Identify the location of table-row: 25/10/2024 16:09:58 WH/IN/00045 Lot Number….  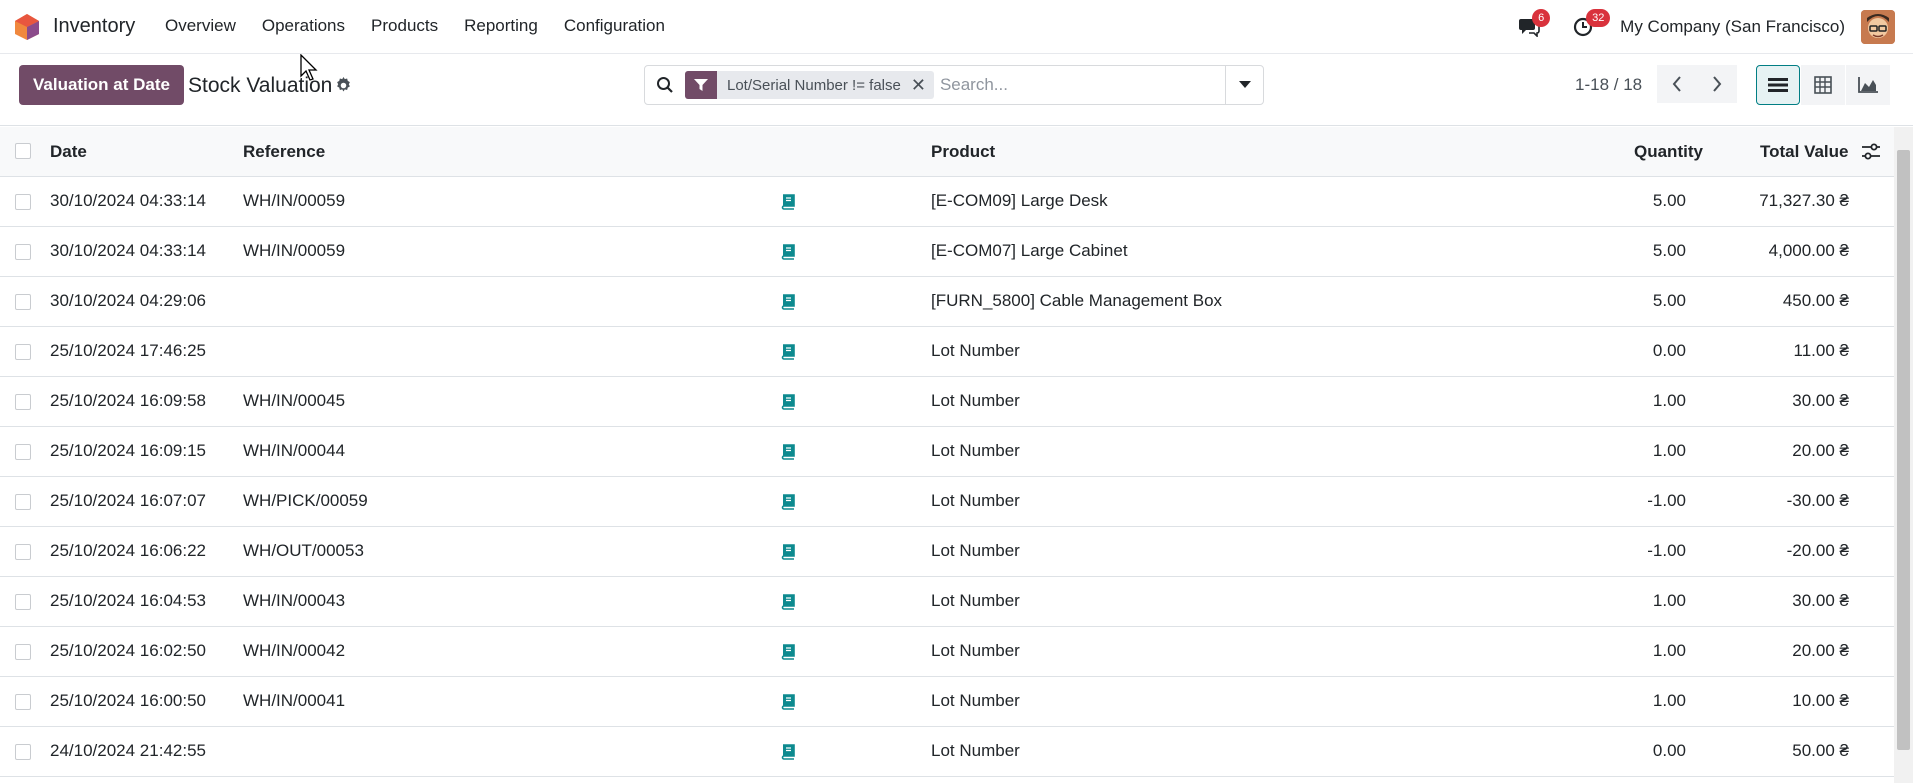
(947, 402).